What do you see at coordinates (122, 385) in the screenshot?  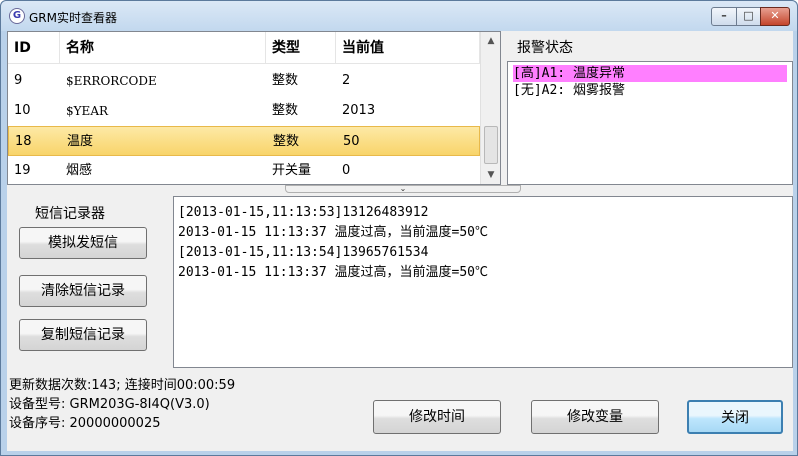 I see `update-status-text: 更新数据次数:143; 连接时间00:00:59` at bounding box center [122, 385].